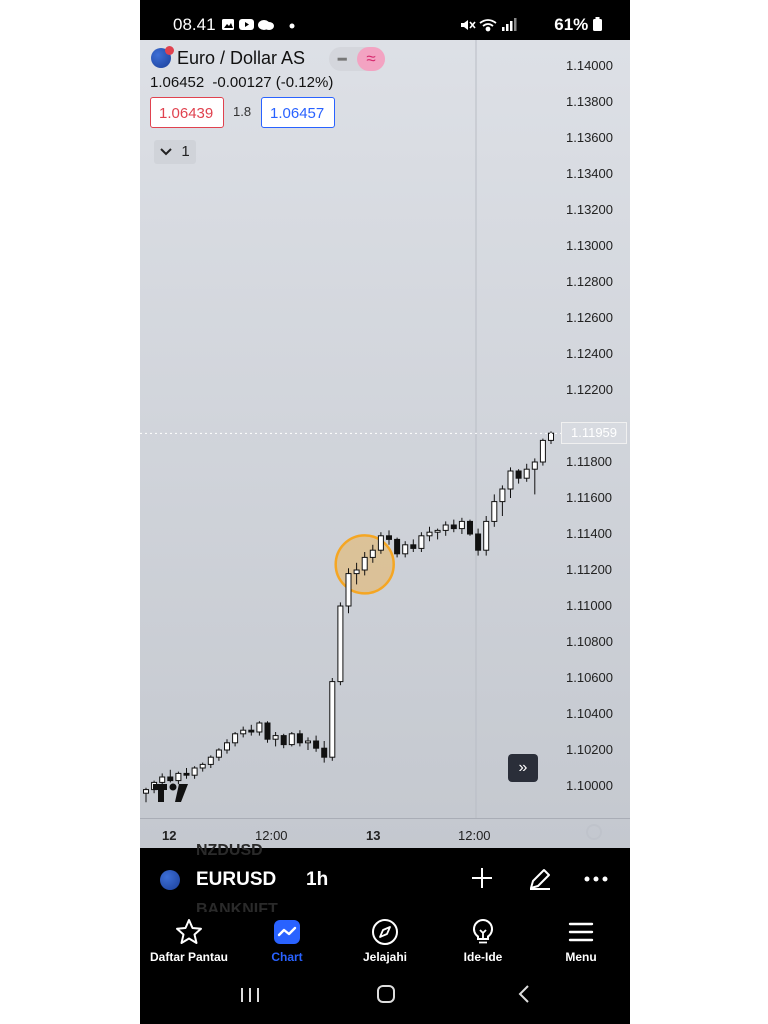  I want to click on last-price: 1.06452, so click(177, 82).